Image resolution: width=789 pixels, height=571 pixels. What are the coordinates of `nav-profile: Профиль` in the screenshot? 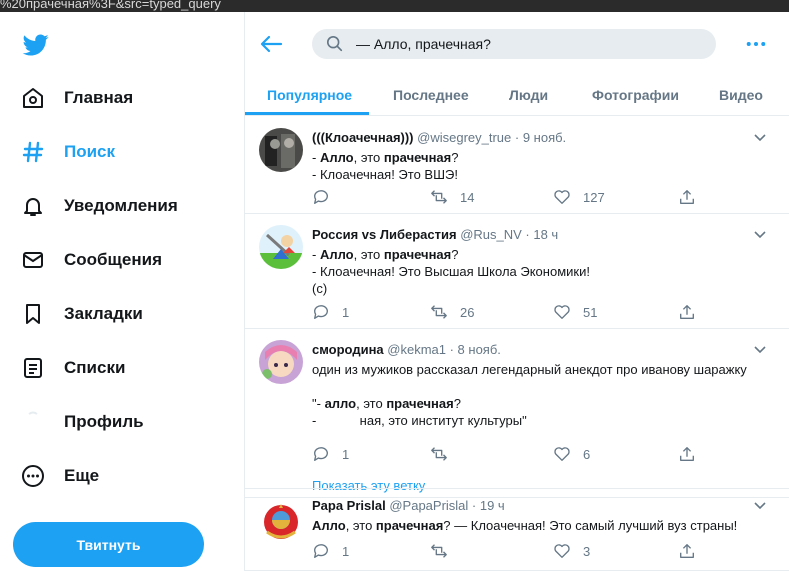 It's located at (82, 422).